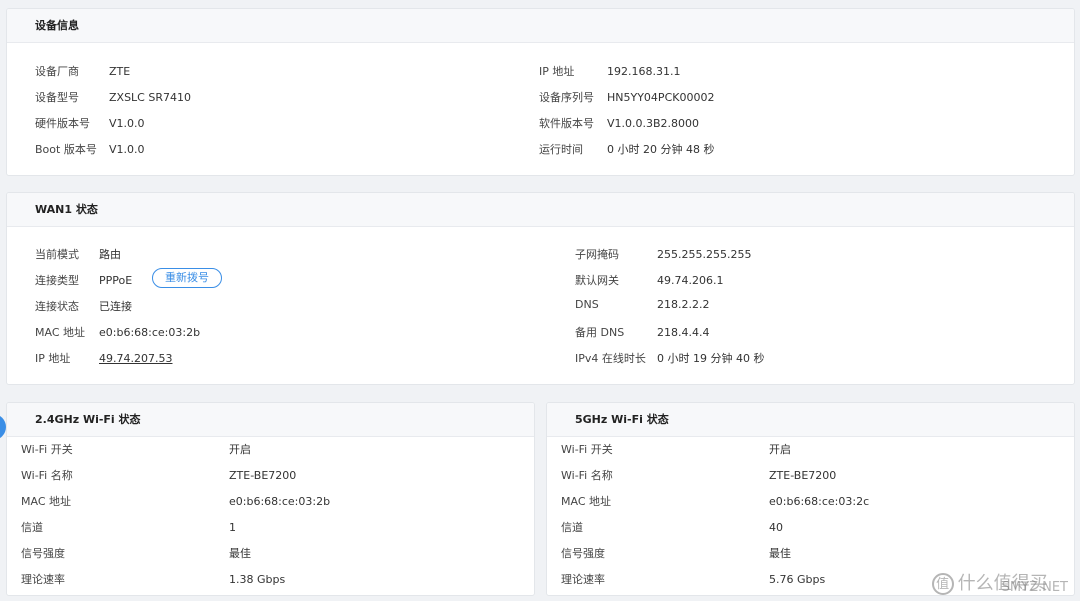 The width and height of the screenshot is (1080, 601). I want to click on lan-ip-label: IP 地址, so click(557, 71).